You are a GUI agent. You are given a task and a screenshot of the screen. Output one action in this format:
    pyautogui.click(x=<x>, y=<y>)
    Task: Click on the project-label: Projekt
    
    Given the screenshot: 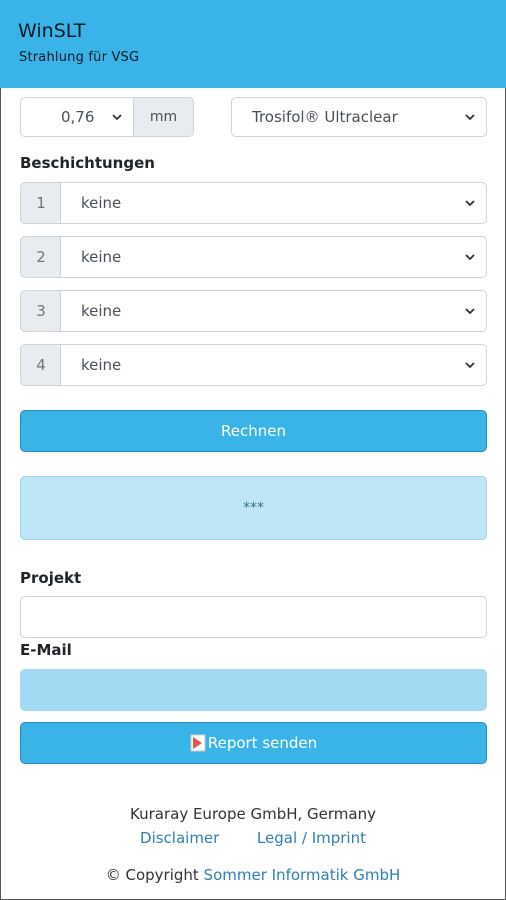 What is the action you would take?
    pyautogui.click(x=51, y=578)
    